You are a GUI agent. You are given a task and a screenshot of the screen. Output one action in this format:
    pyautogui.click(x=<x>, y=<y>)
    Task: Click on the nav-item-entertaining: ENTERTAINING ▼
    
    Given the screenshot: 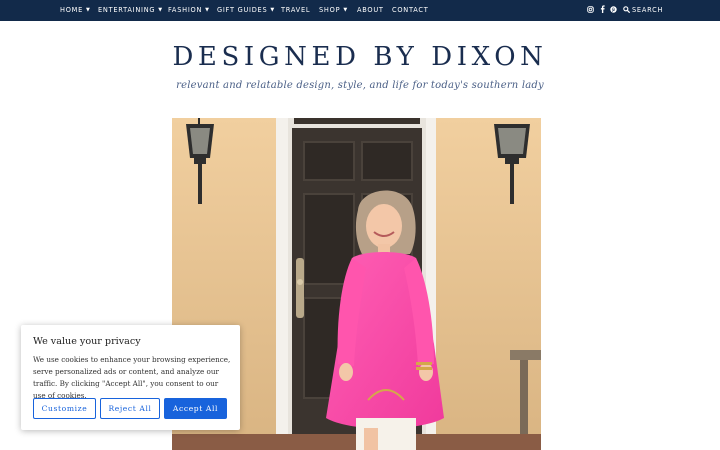 What is the action you would take?
    pyautogui.click(x=130, y=10)
    